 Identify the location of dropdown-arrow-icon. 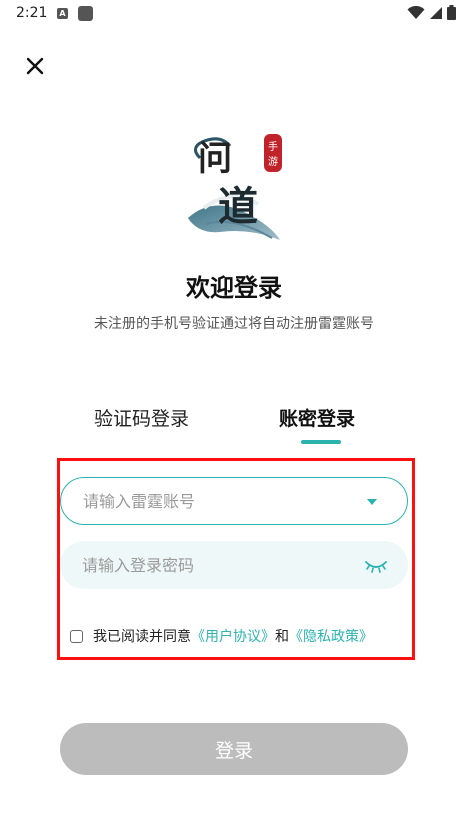
(372, 502).